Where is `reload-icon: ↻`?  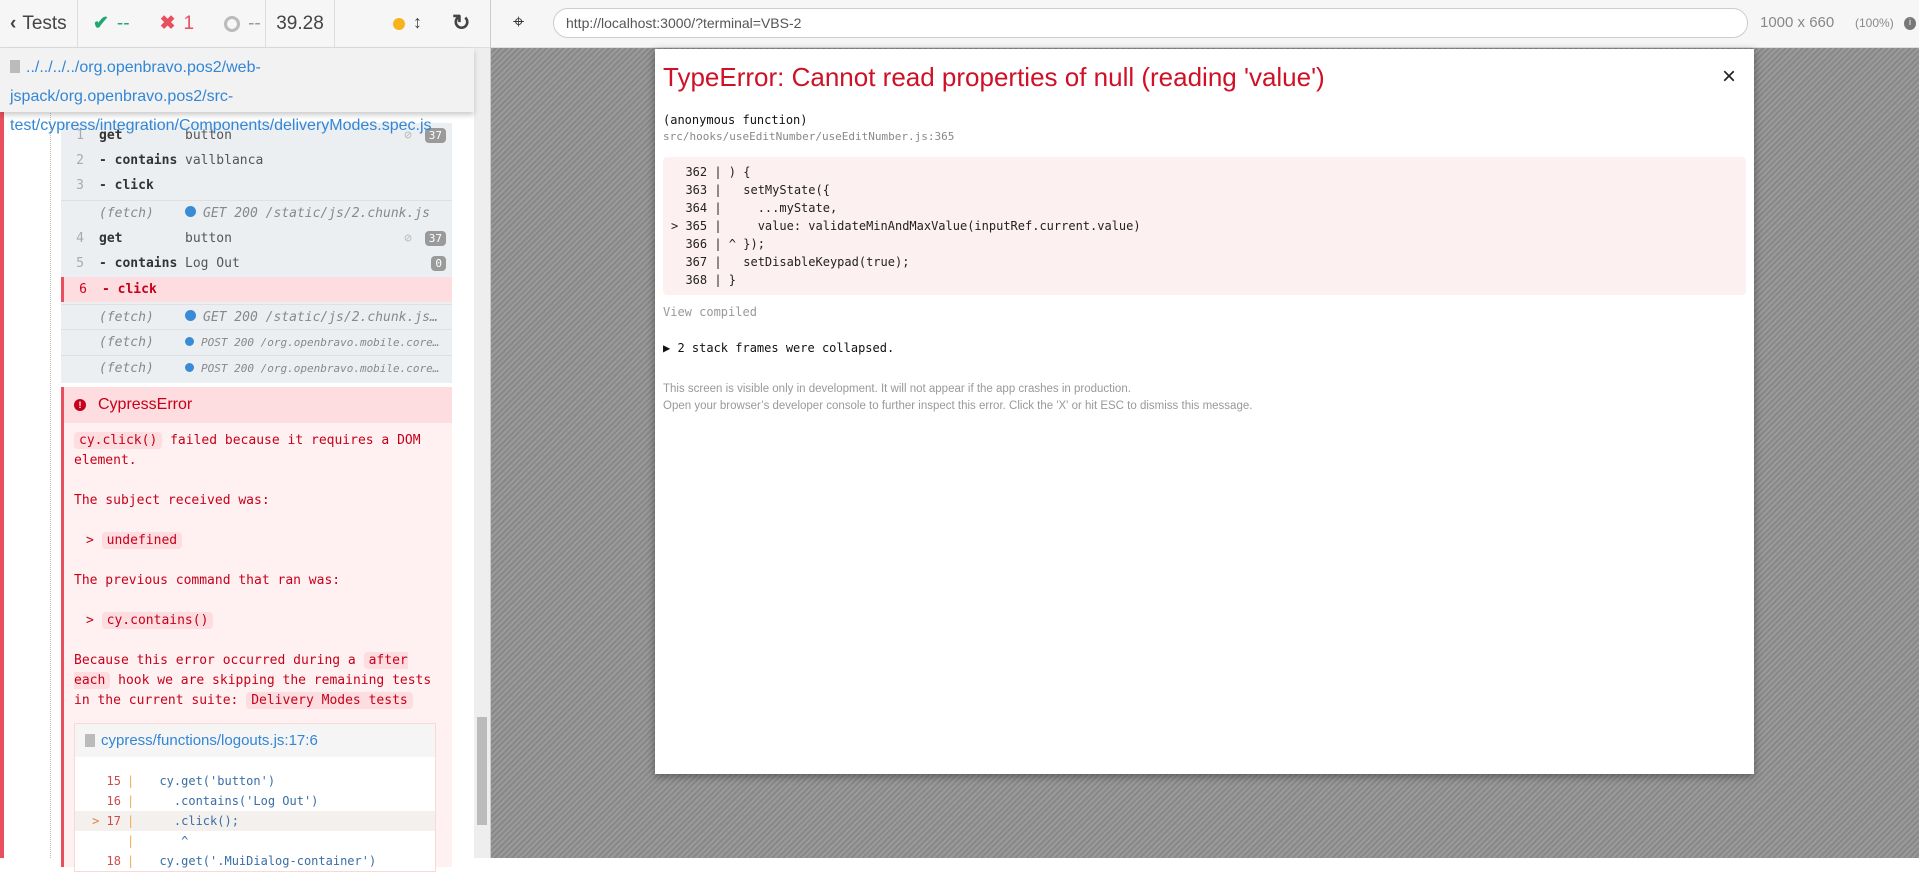 reload-icon: ↻ is located at coordinates (461, 23).